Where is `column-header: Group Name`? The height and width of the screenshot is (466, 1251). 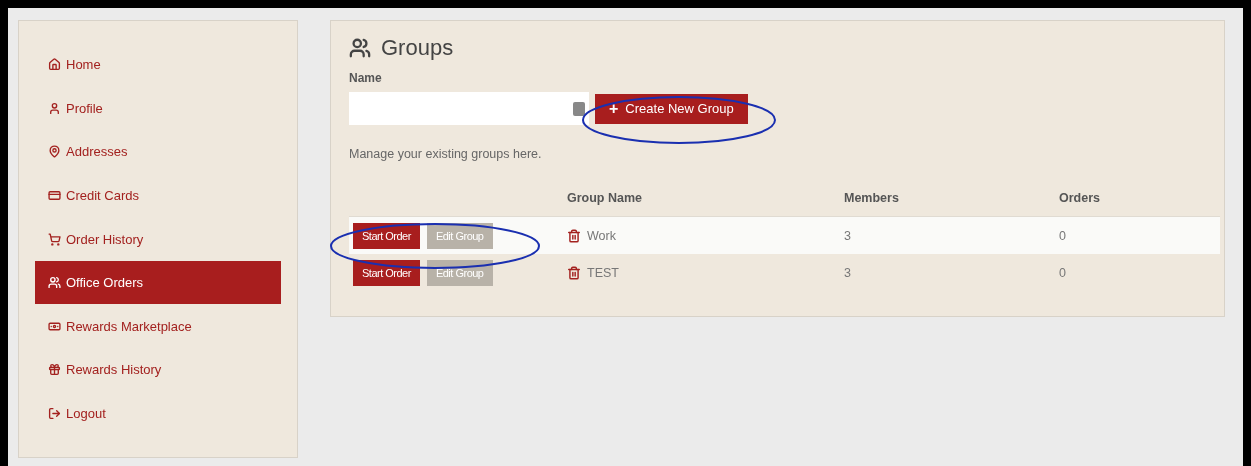
column-header: Group Name is located at coordinates (605, 197).